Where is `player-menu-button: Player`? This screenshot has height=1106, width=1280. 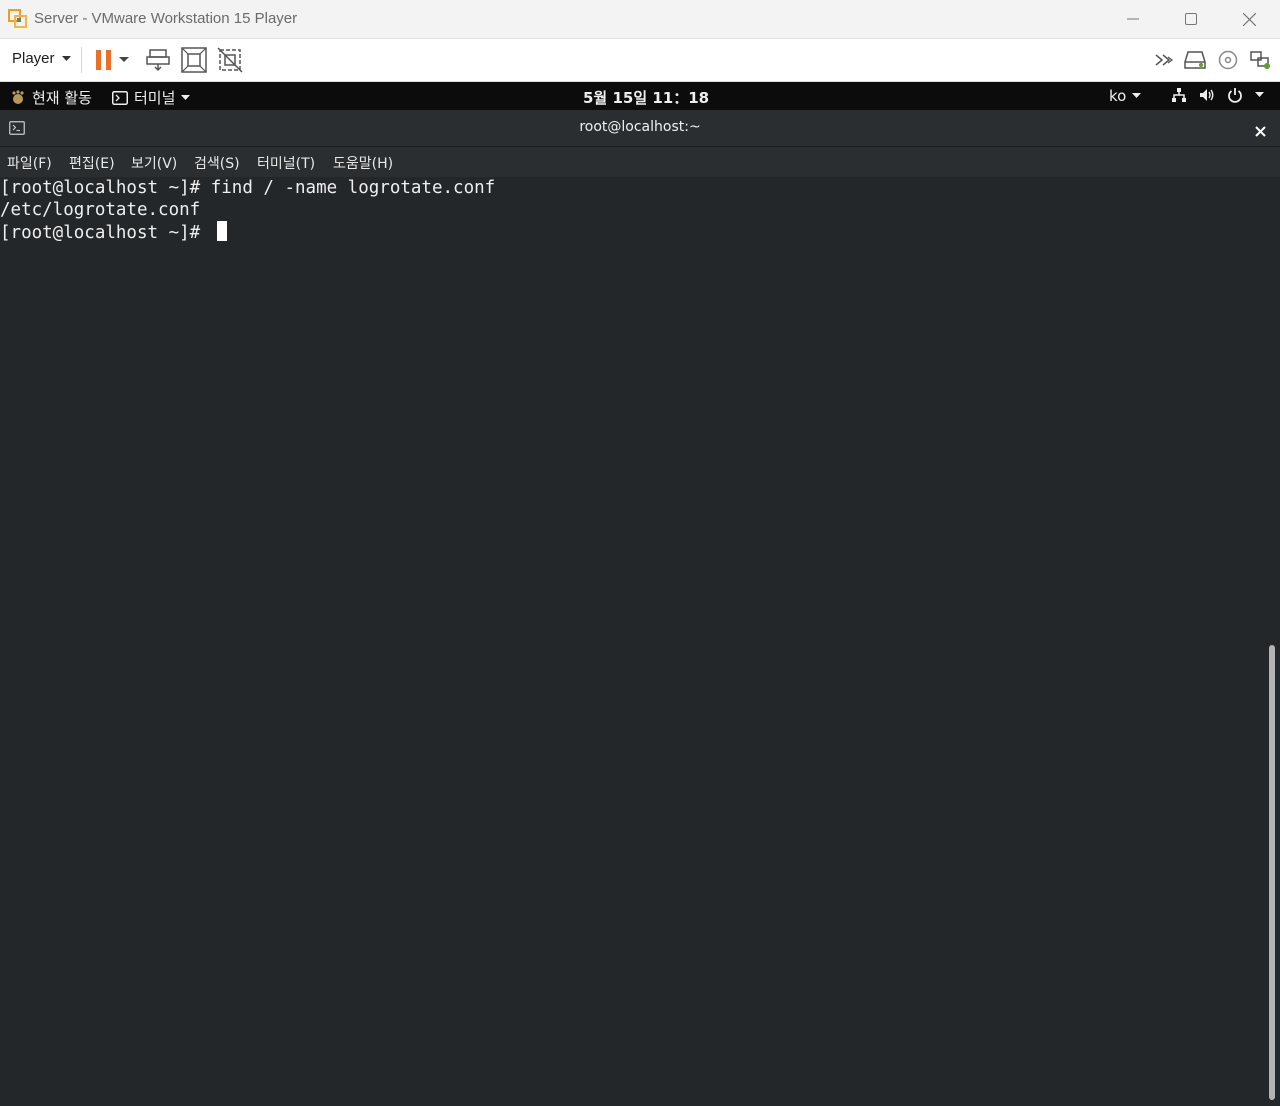
player-menu-button: Player is located at coordinates (41, 58).